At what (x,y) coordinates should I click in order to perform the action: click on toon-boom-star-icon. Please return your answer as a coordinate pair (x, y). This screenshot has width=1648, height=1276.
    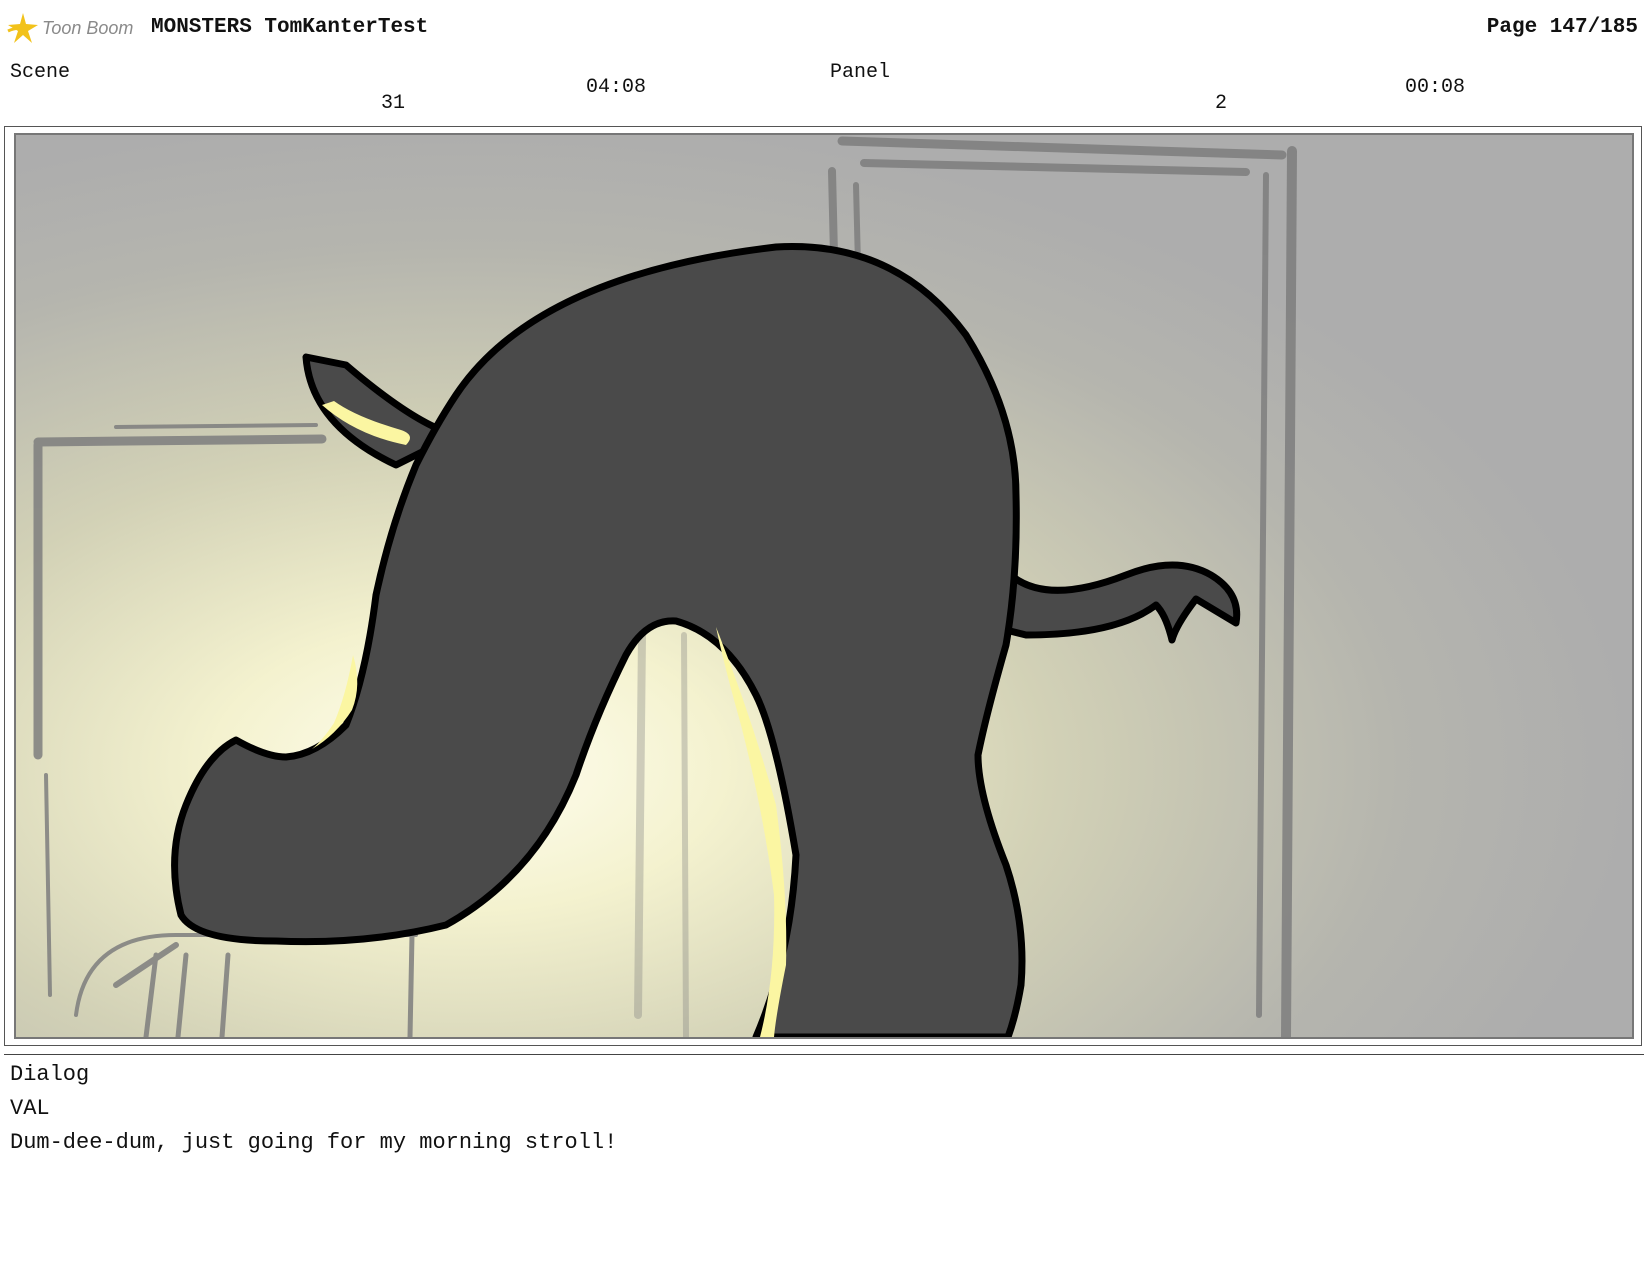
    Looking at the image, I should click on (22, 28).